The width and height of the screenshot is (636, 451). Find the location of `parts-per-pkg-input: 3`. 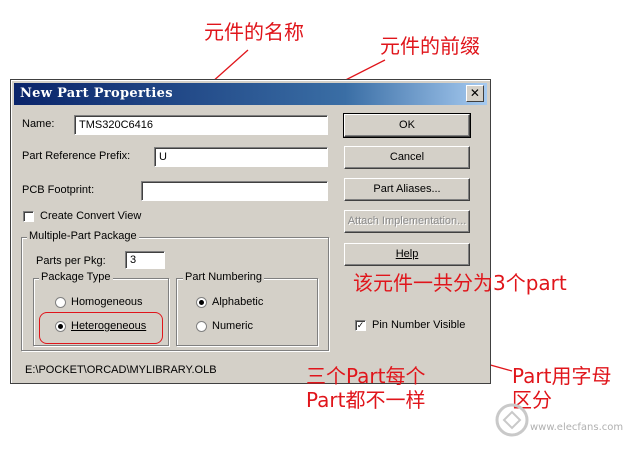

parts-per-pkg-input: 3 is located at coordinates (145, 260).